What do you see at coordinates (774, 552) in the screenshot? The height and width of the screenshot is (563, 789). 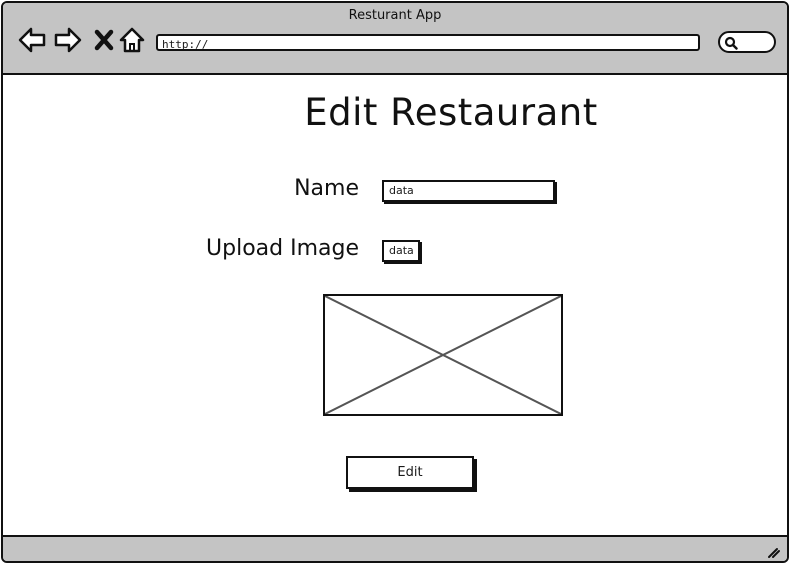 I see `resize-grip-icon` at bounding box center [774, 552].